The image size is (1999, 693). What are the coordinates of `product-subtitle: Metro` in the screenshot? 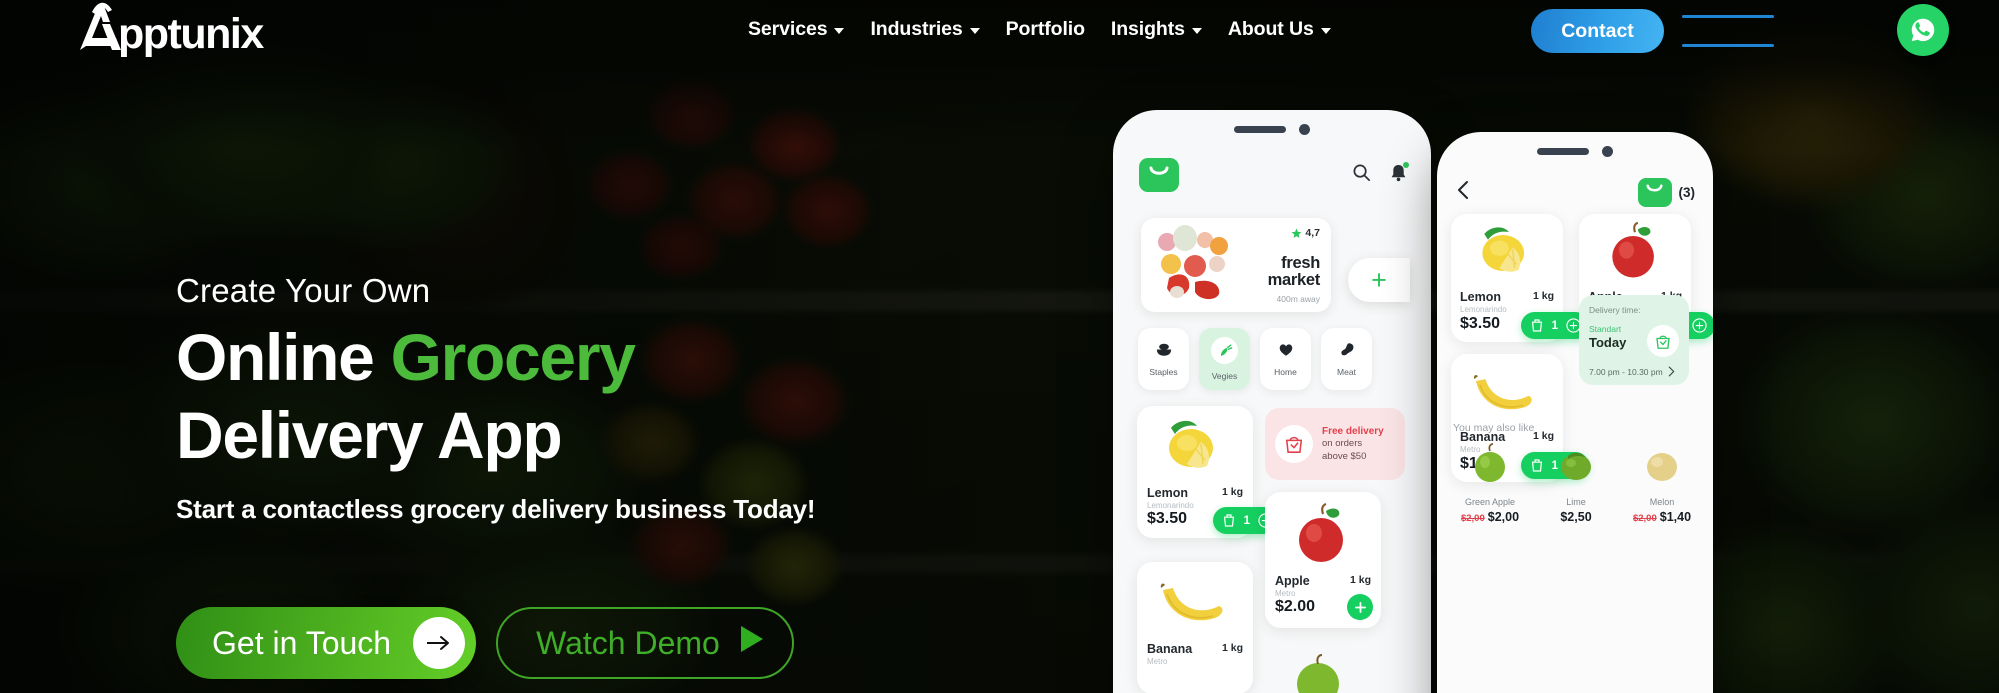 It's located at (1157, 661).